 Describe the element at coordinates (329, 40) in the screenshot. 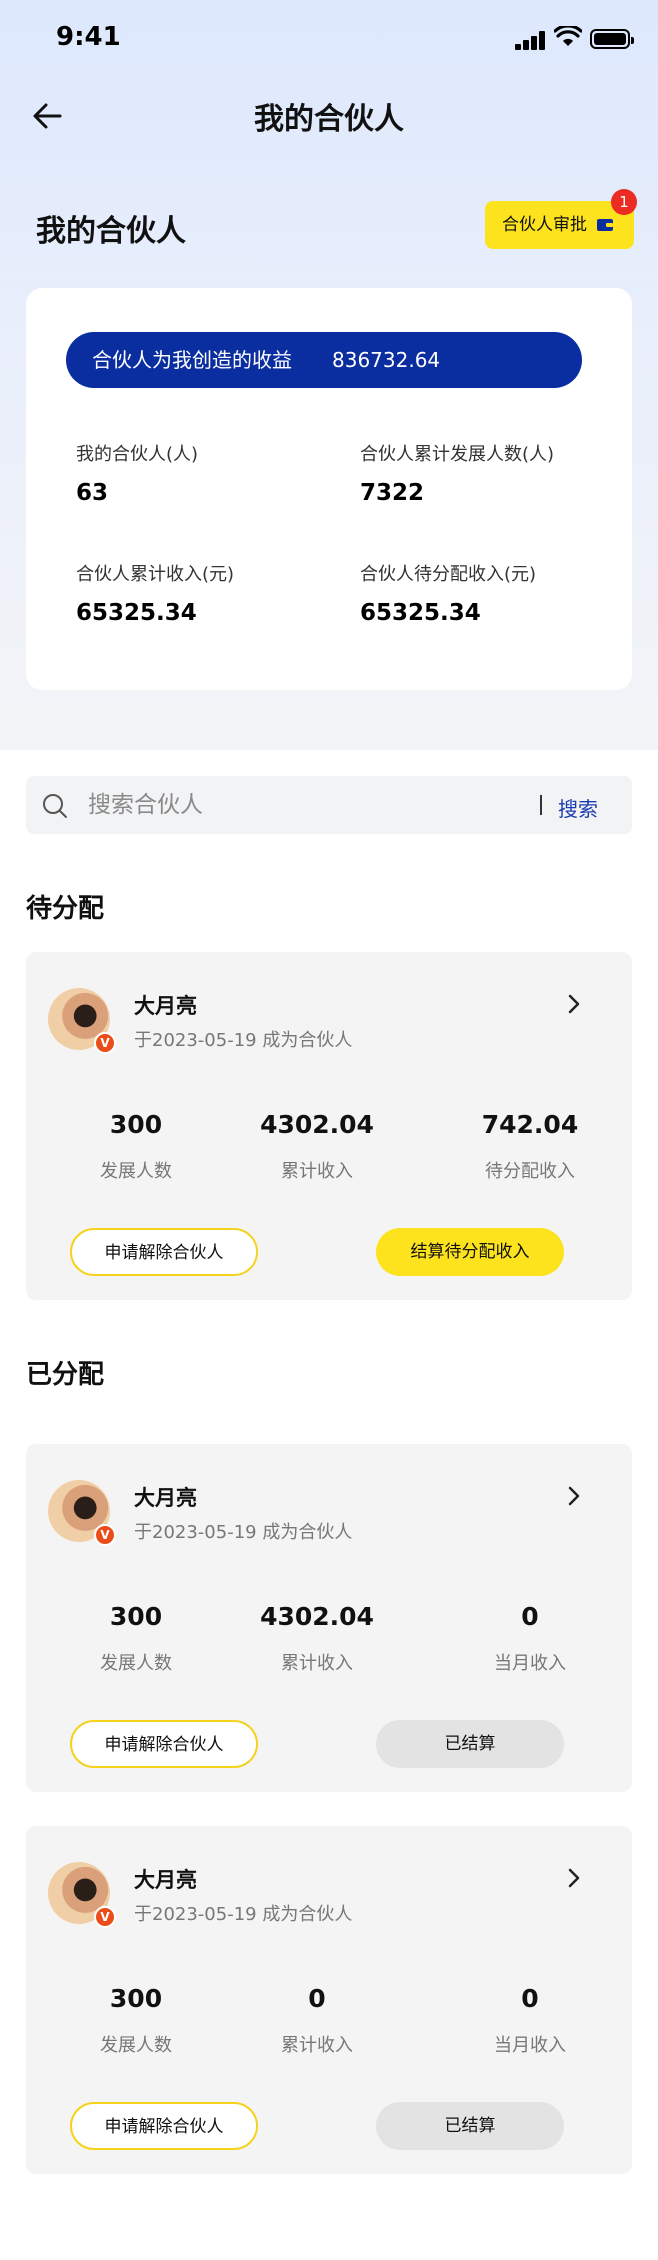

I see `status-bar: 9:41` at that location.